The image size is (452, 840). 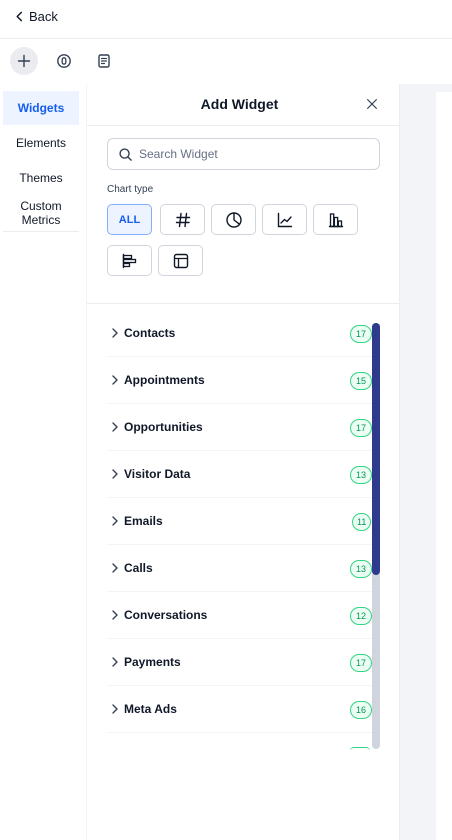 I want to click on pie-chart-icon, so click(x=233, y=219).